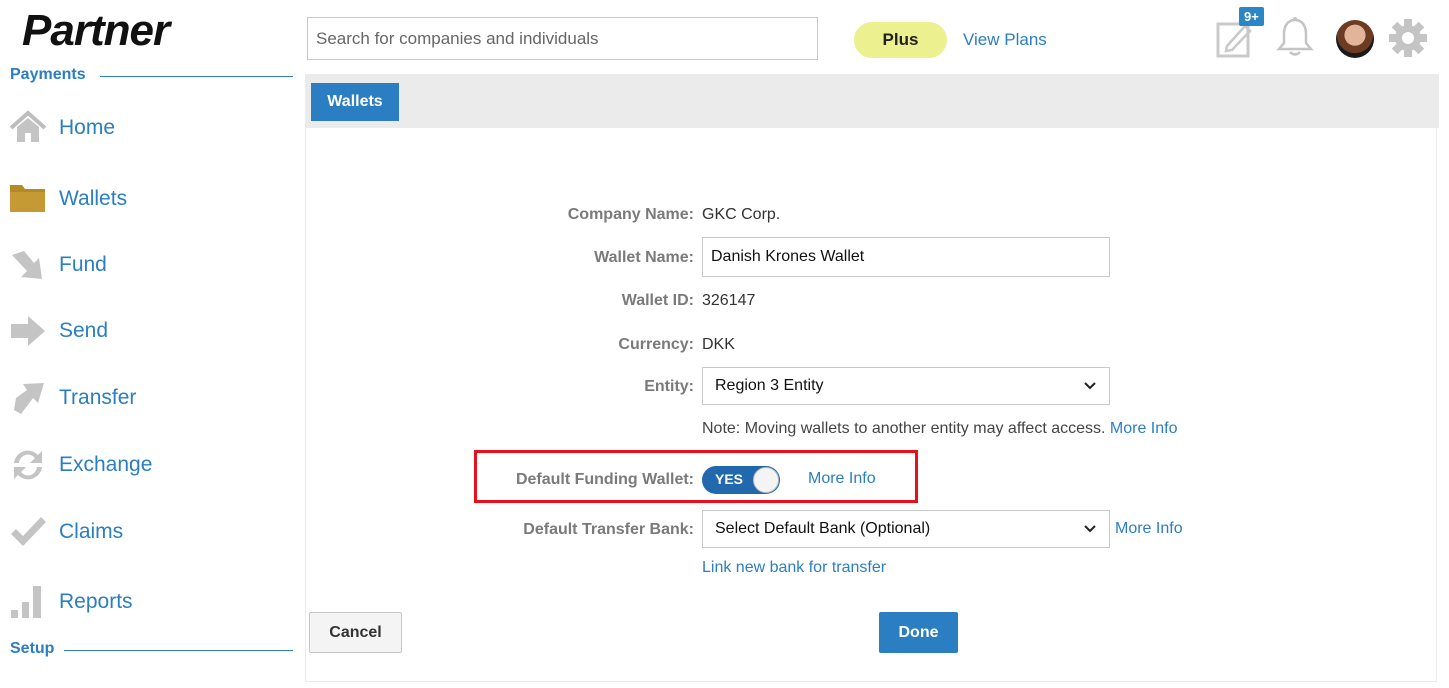  I want to click on sidebar-item-label: Transfer, so click(98, 397).